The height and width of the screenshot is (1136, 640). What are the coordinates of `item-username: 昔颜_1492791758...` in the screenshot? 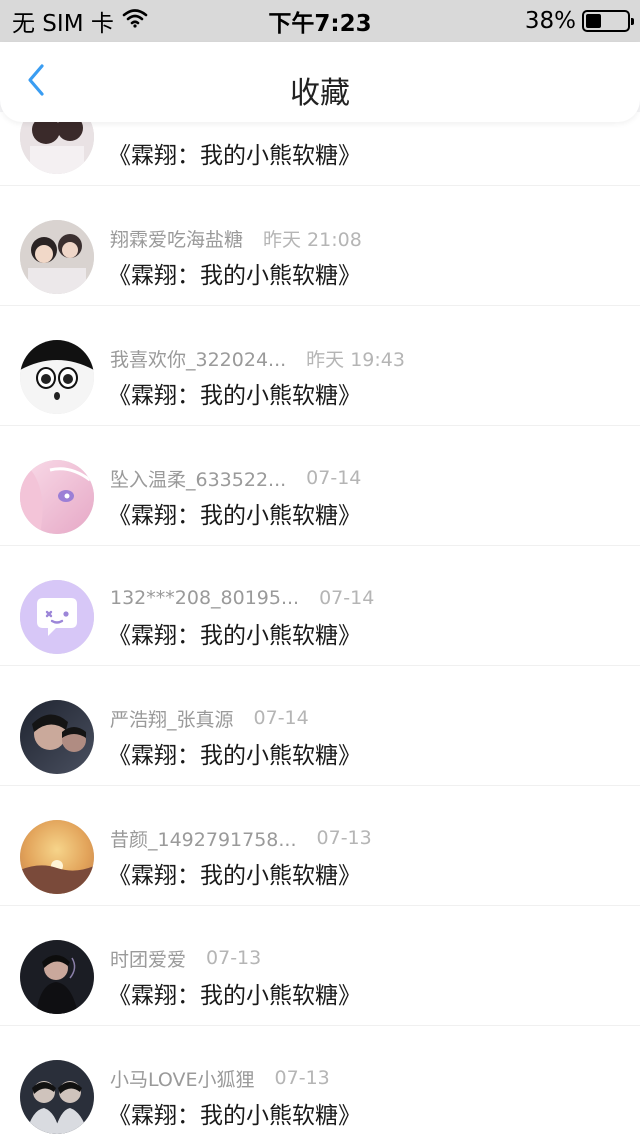 It's located at (203, 838).